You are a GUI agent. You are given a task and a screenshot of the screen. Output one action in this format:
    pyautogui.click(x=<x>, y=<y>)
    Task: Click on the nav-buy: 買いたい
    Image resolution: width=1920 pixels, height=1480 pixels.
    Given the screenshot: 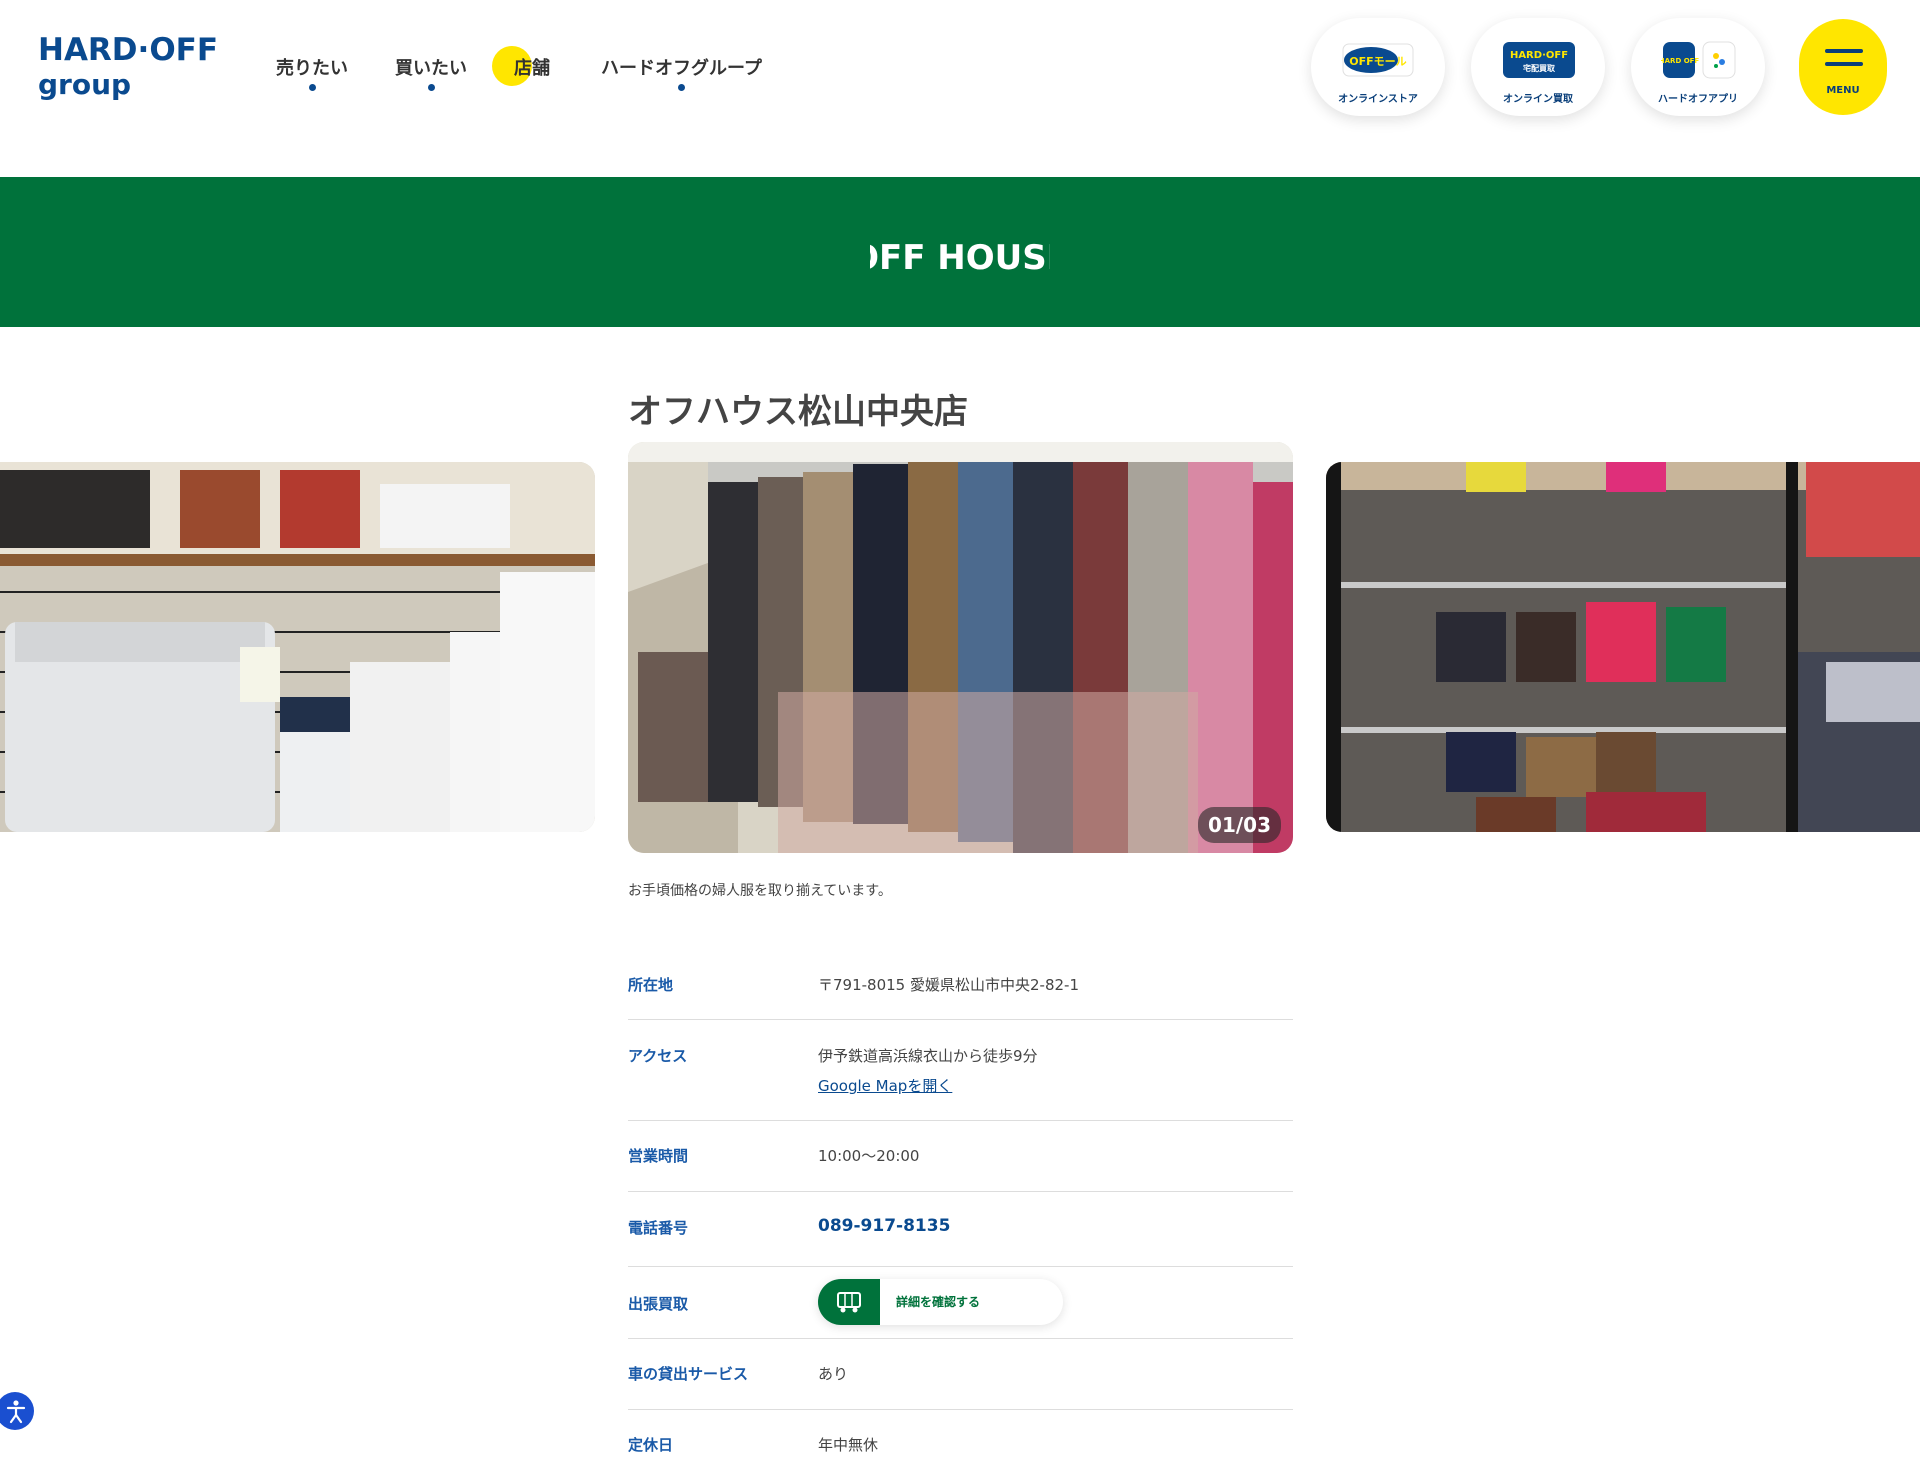 What is the action you would take?
    pyautogui.click(x=431, y=72)
    